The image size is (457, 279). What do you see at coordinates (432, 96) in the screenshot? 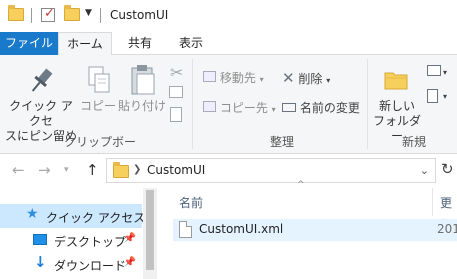
I see `easy-access-icon` at bounding box center [432, 96].